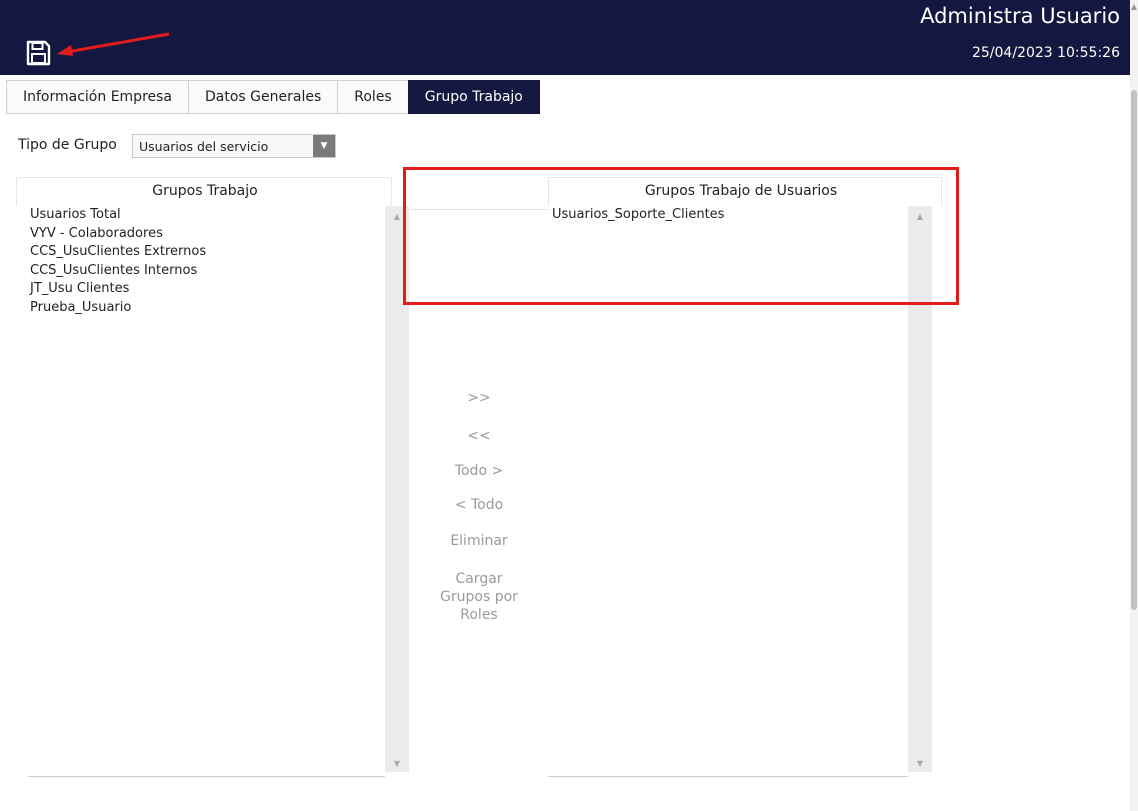 This screenshot has height=811, width=1138. Describe the element at coordinates (210, 271) in the screenshot. I see `list-item: CCS_UsuClientes Internos` at that location.